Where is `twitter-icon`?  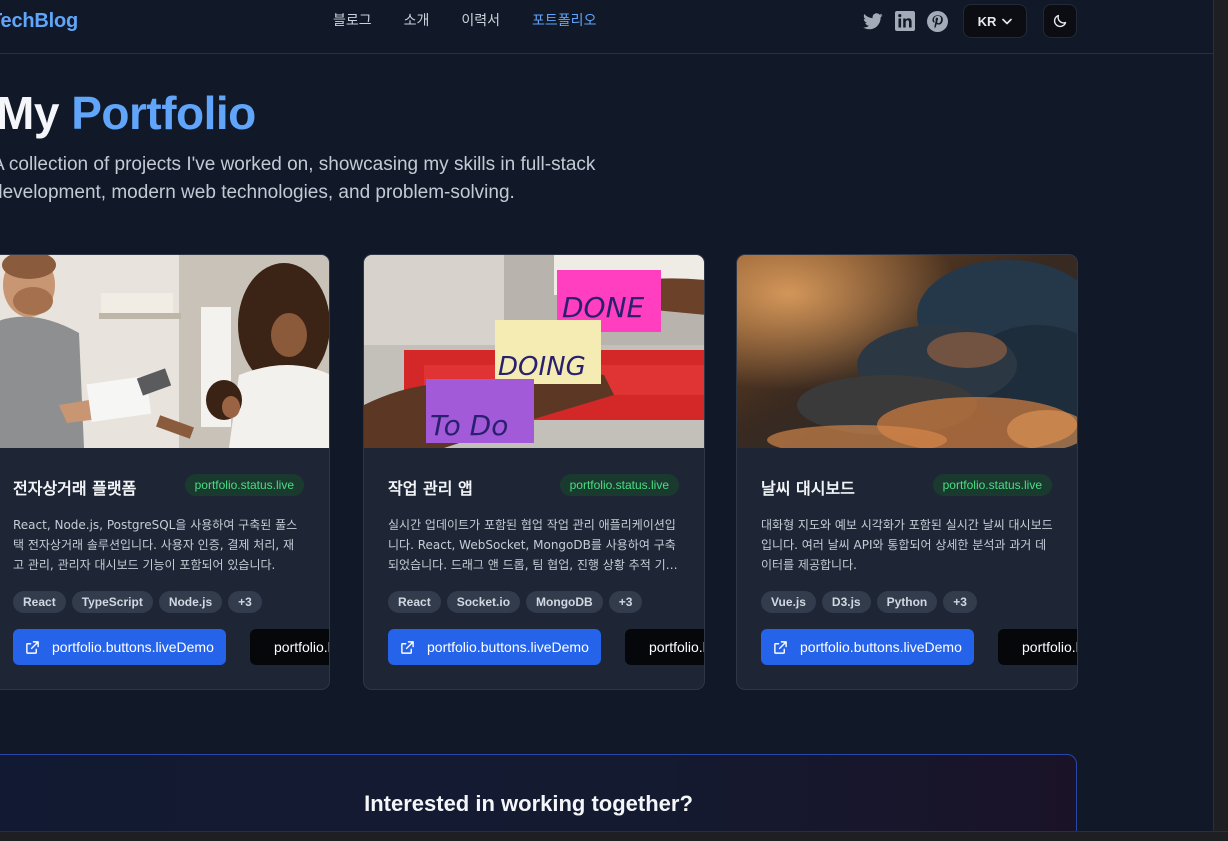 twitter-icon is located at coordinates (873, 21).